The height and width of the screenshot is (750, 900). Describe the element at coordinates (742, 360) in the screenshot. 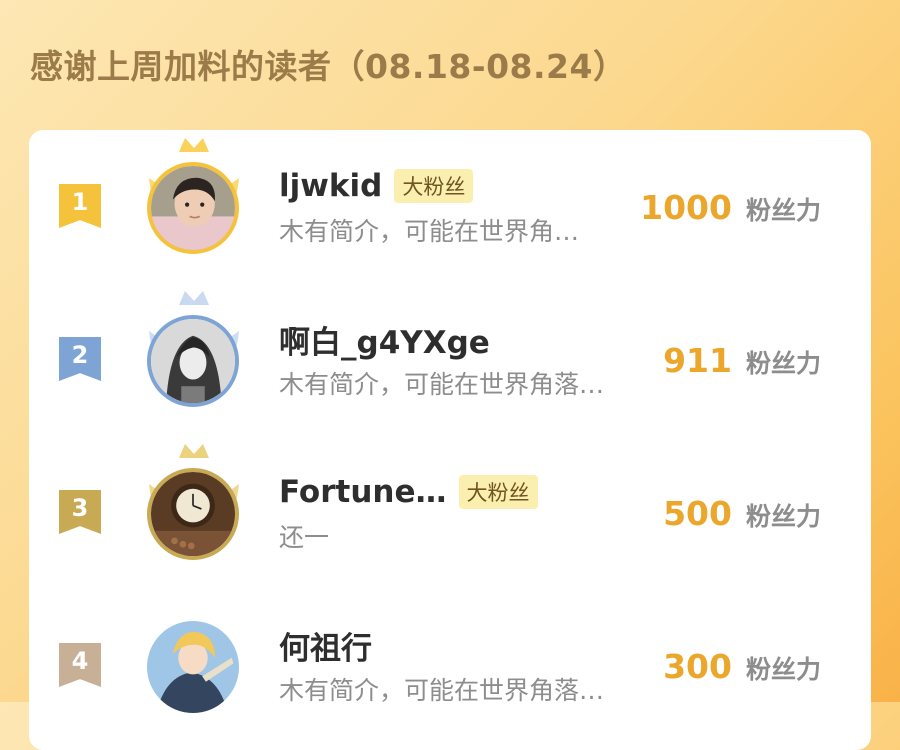

I see `fan-score: 911 粉丝力` at that location.